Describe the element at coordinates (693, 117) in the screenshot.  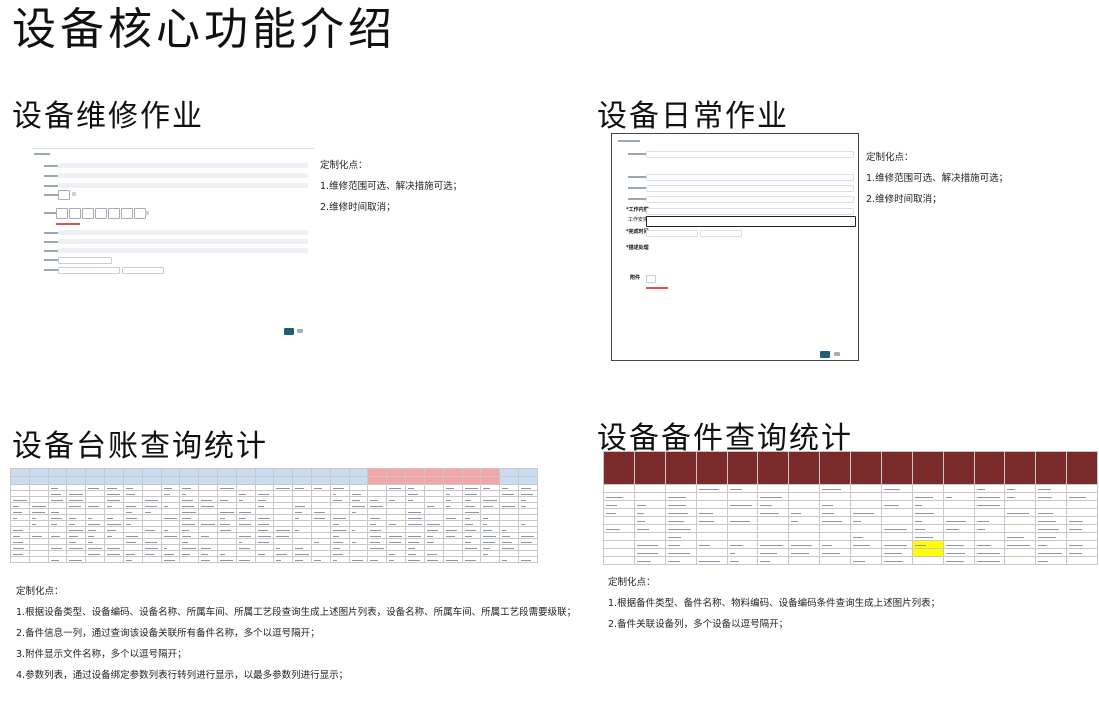
I see `daily-section-title: 设备日常作业` at that location.